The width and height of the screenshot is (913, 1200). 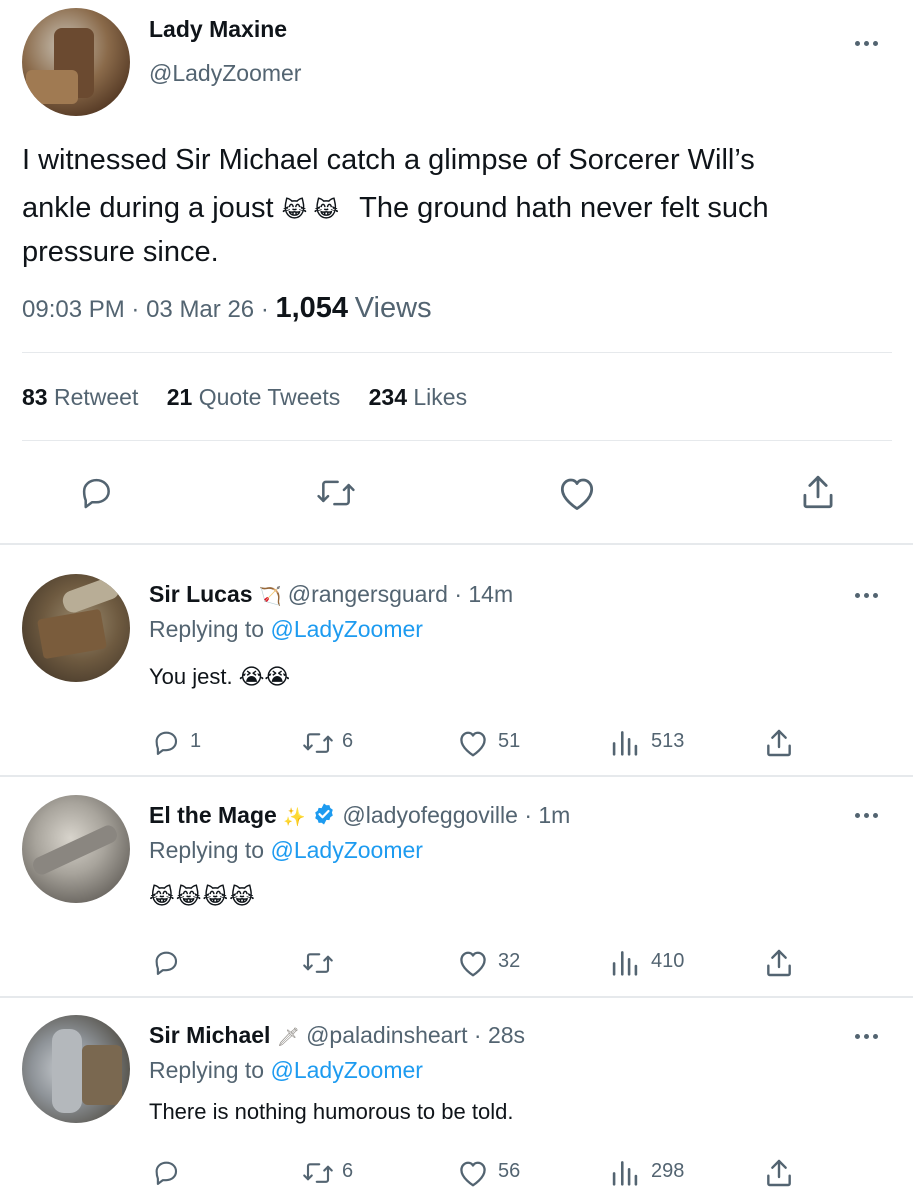 What do you see at coordinates (386, 1035) in the screenshot?
I see `reply-author-handle: @paladinsheart` at bounding box center [386, 1035].